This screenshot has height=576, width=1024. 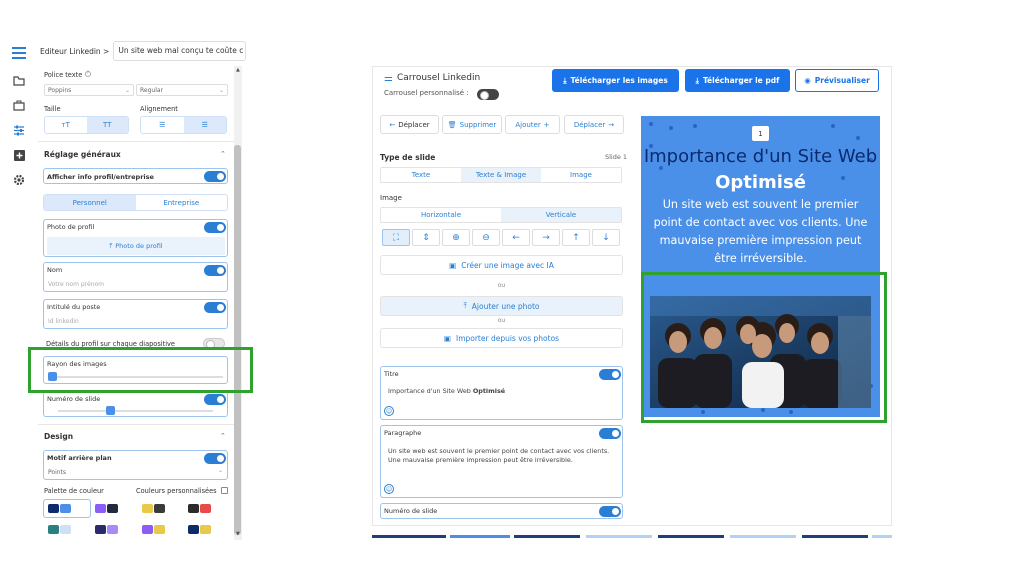 I want to click on photo-profil-label: Photo de profil, so click(x=71, y=227).